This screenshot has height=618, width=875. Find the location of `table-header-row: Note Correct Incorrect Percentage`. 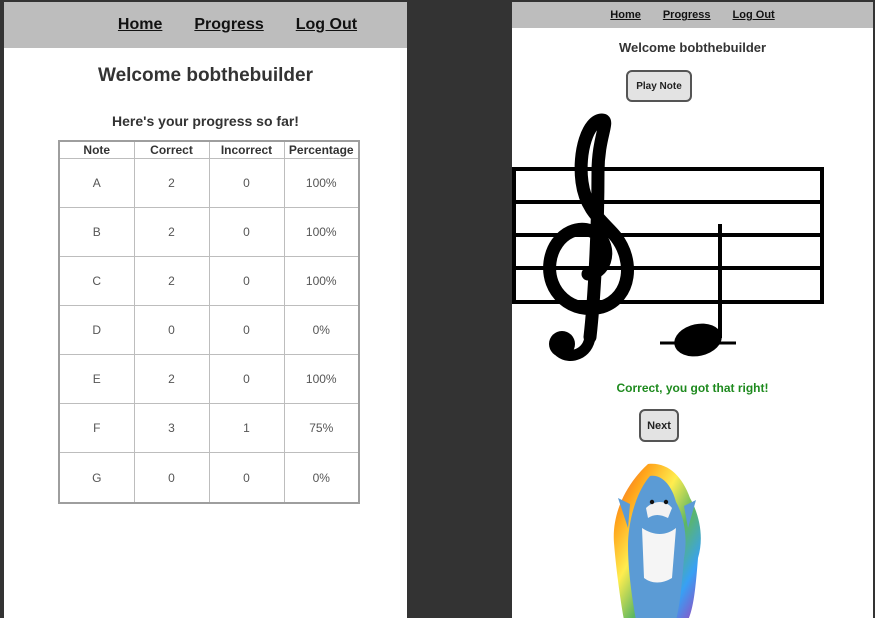

table-header-row: Note Correct Incorrect Percentage is located at coordinates (209, 149).